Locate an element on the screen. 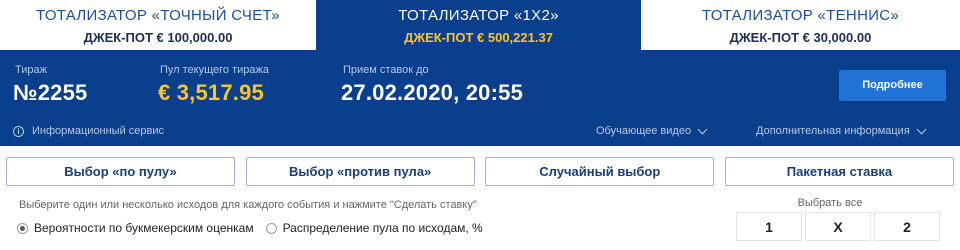 The height and width of the screenshot is (250, 960). package-bet-button: Пакетная ставка is located at coordinates (839, 171).